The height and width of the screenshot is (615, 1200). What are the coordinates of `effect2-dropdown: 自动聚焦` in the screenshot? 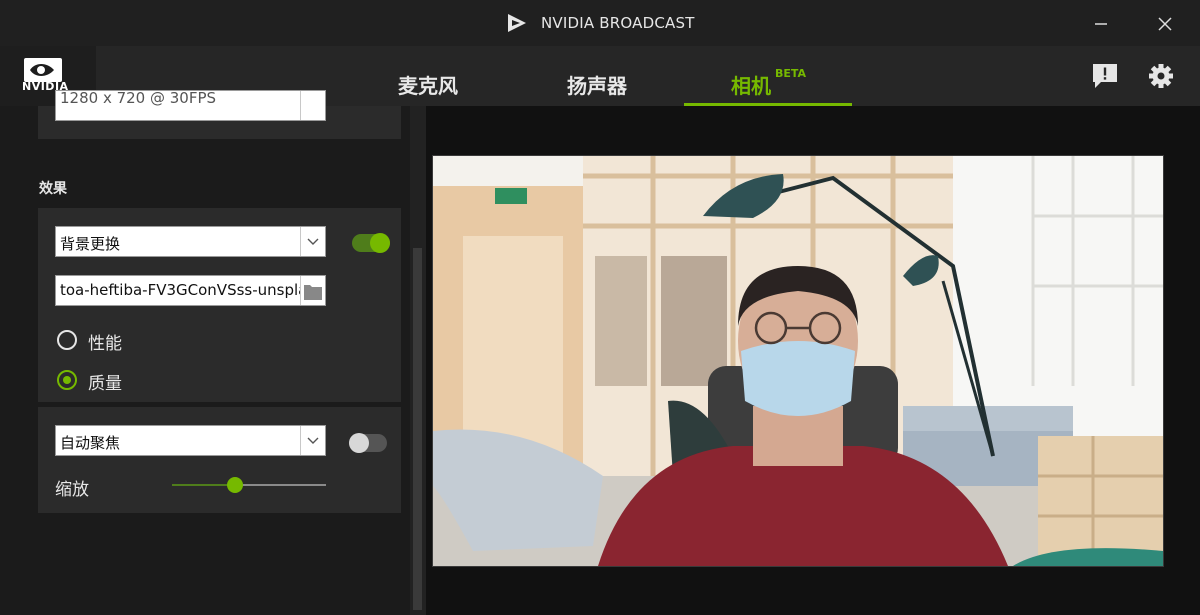 It's located at (190, 440).